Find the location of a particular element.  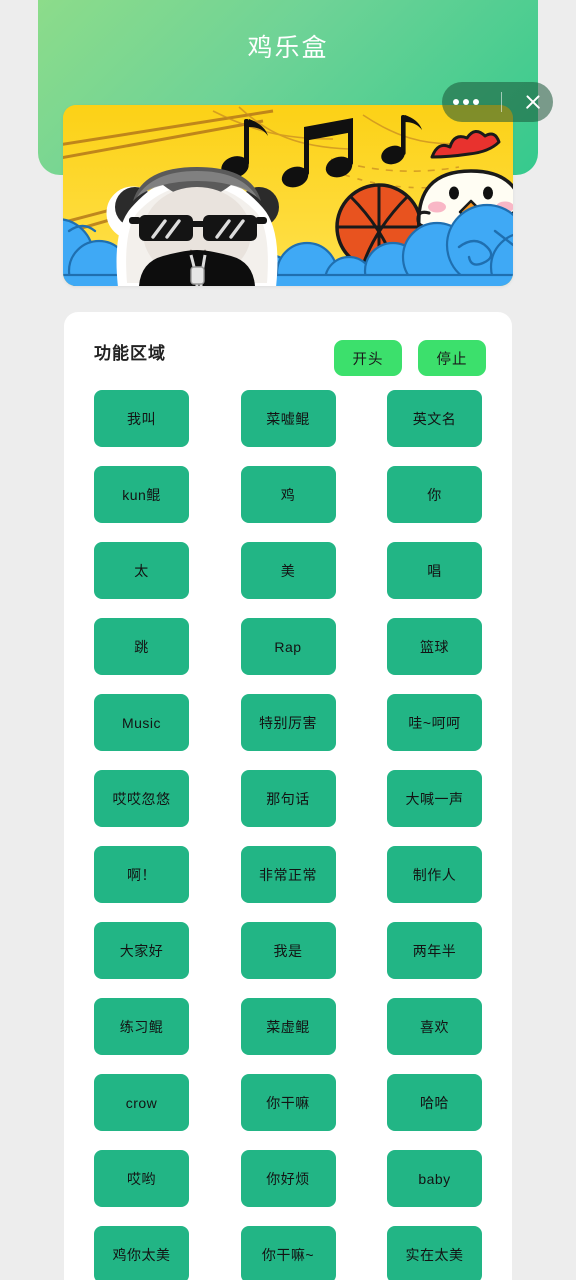

sound-button: 喜欢 is located at coordinates (434, 1026).